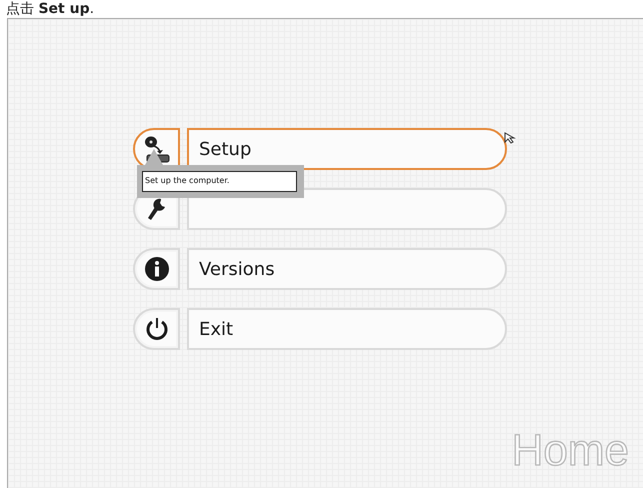  Describe the element at coordinates (219, 181) in the screenshot. I see `tooltip-text: Set up the computer.` at that location.